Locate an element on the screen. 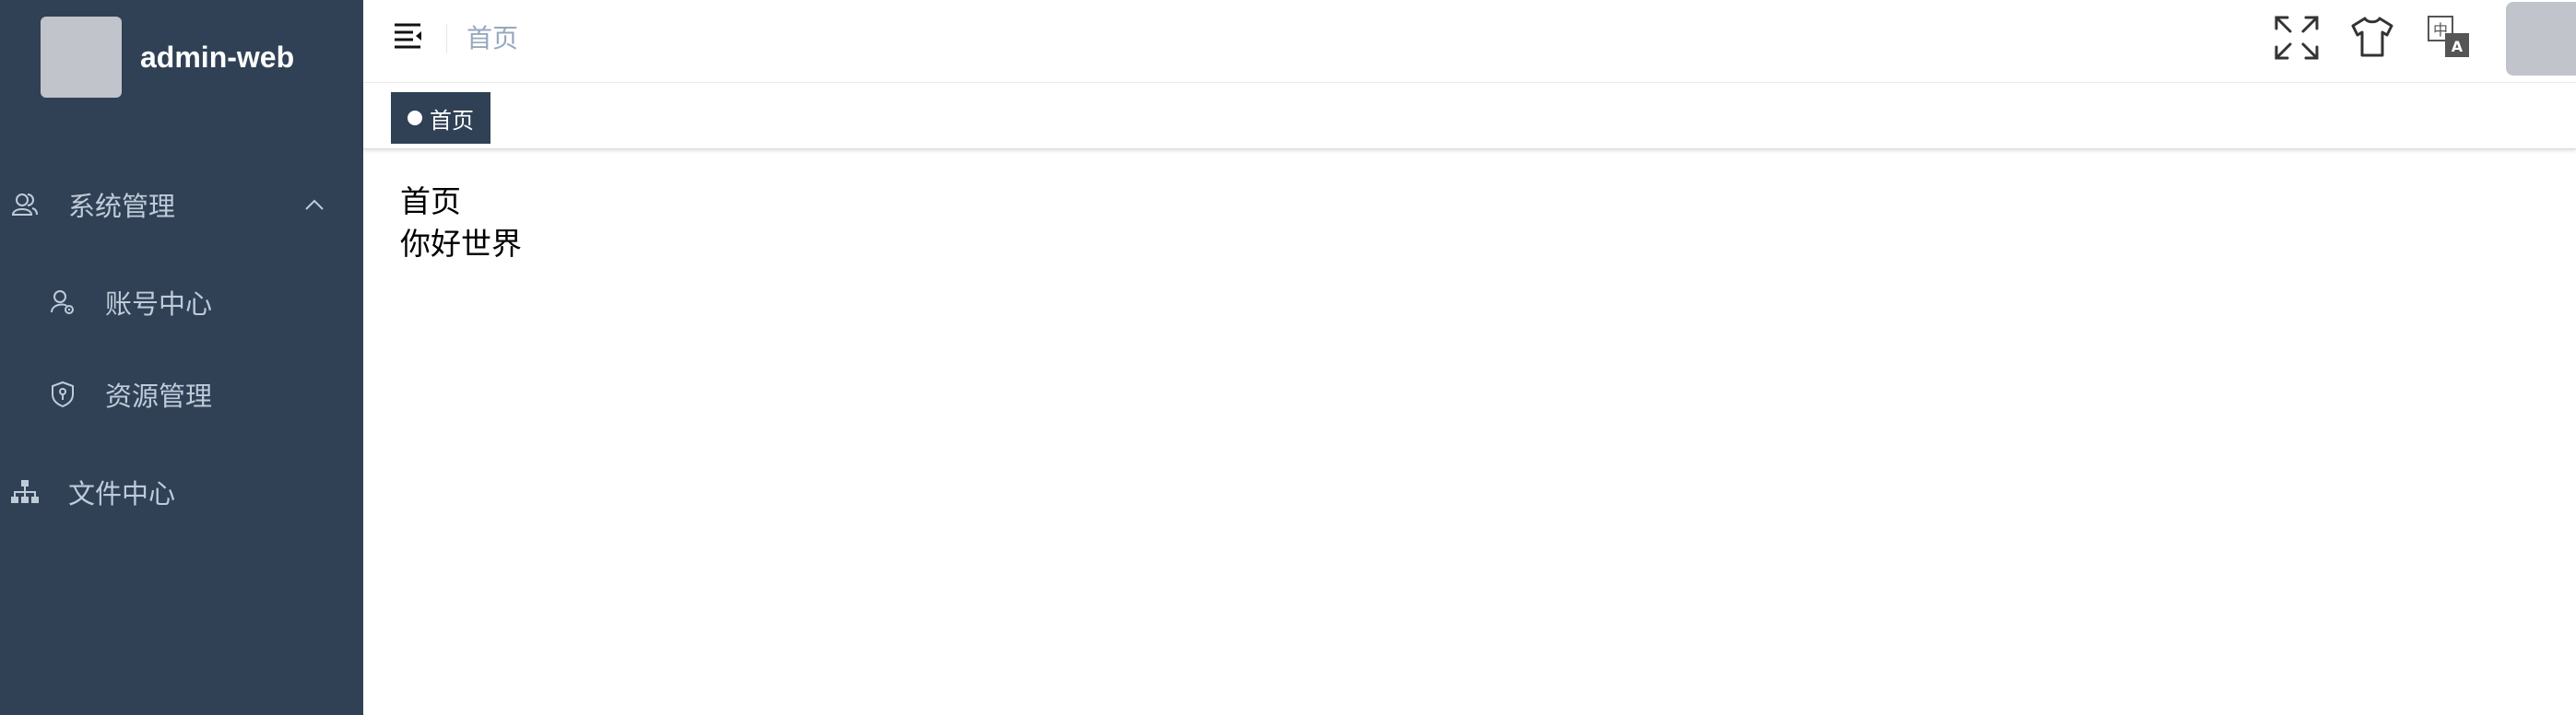  chevron-up-icon is located at coordinates (314, 204).